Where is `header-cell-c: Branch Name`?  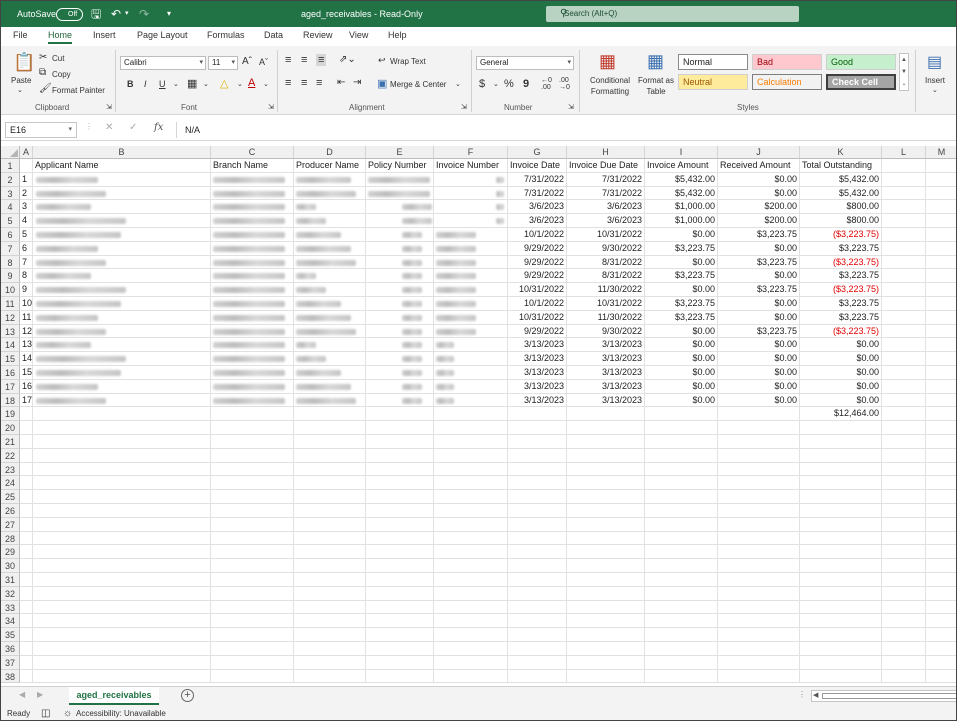
header-cell-c: Branch Name is located at coordinates (252, 166).